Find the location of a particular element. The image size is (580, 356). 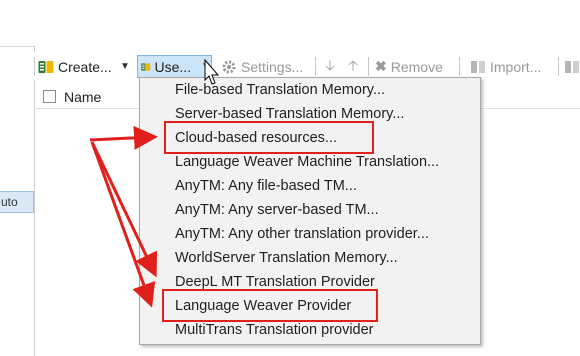

arrow-to-cloud is located at coordinates (123, 137).